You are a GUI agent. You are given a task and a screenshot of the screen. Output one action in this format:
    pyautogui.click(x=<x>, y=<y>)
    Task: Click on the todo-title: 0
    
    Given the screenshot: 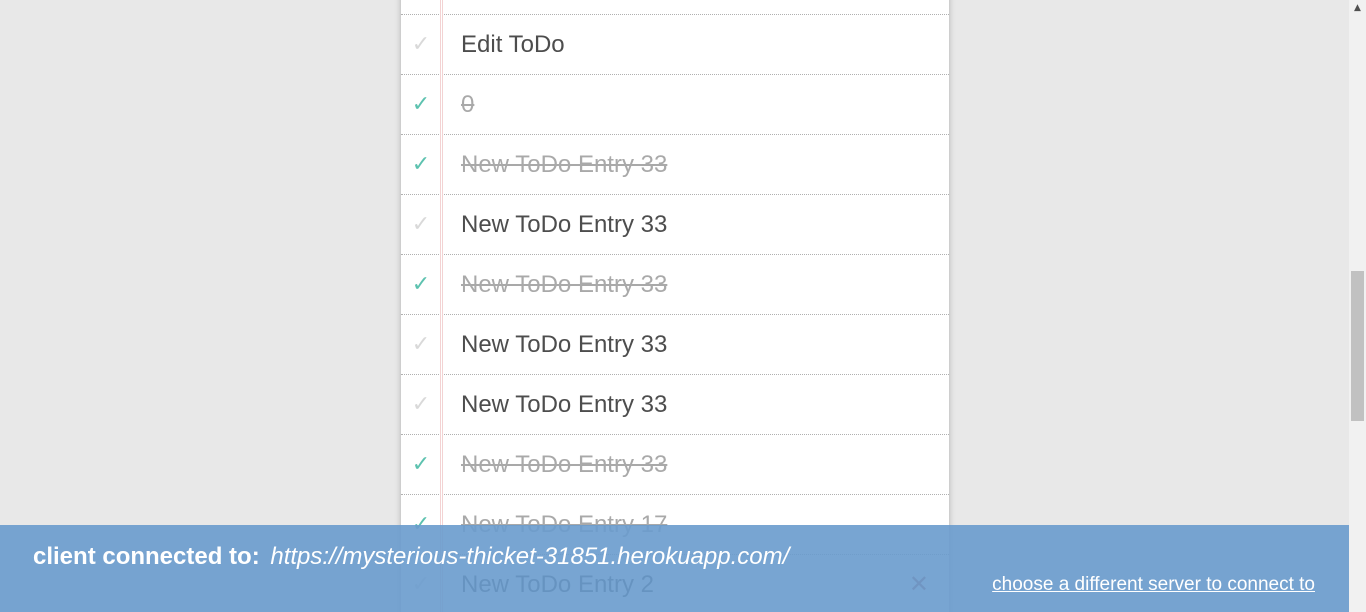 What is the action you would take?
    pyautogui.click(x=467, y=104)
    